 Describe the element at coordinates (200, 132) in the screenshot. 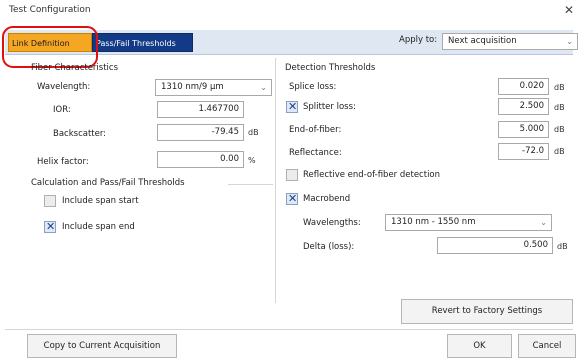

I see `backscatter-field: -79.45` at that location.